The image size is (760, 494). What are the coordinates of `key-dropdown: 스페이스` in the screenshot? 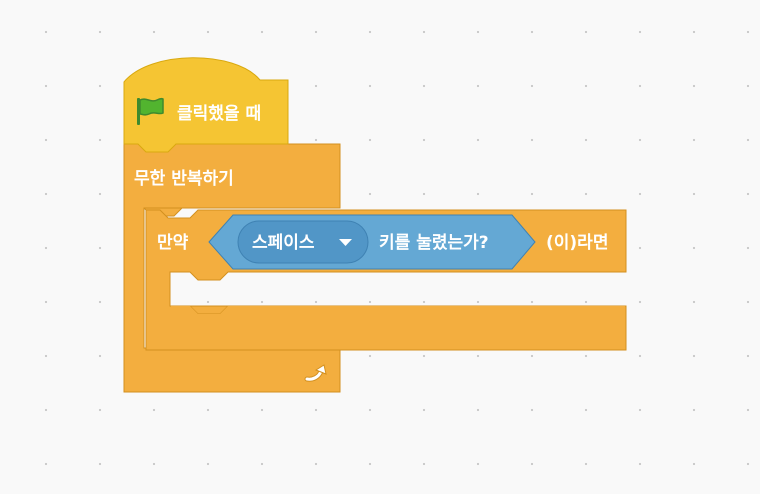 It's located at (303, 242).